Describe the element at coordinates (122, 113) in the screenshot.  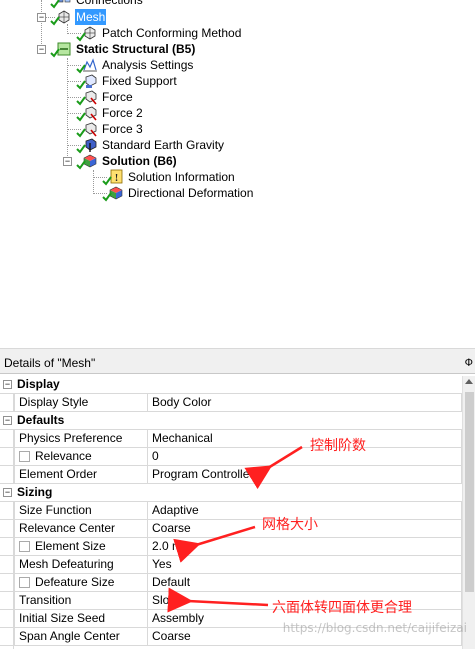
I see `tree-item-label: Force 2` at that location.